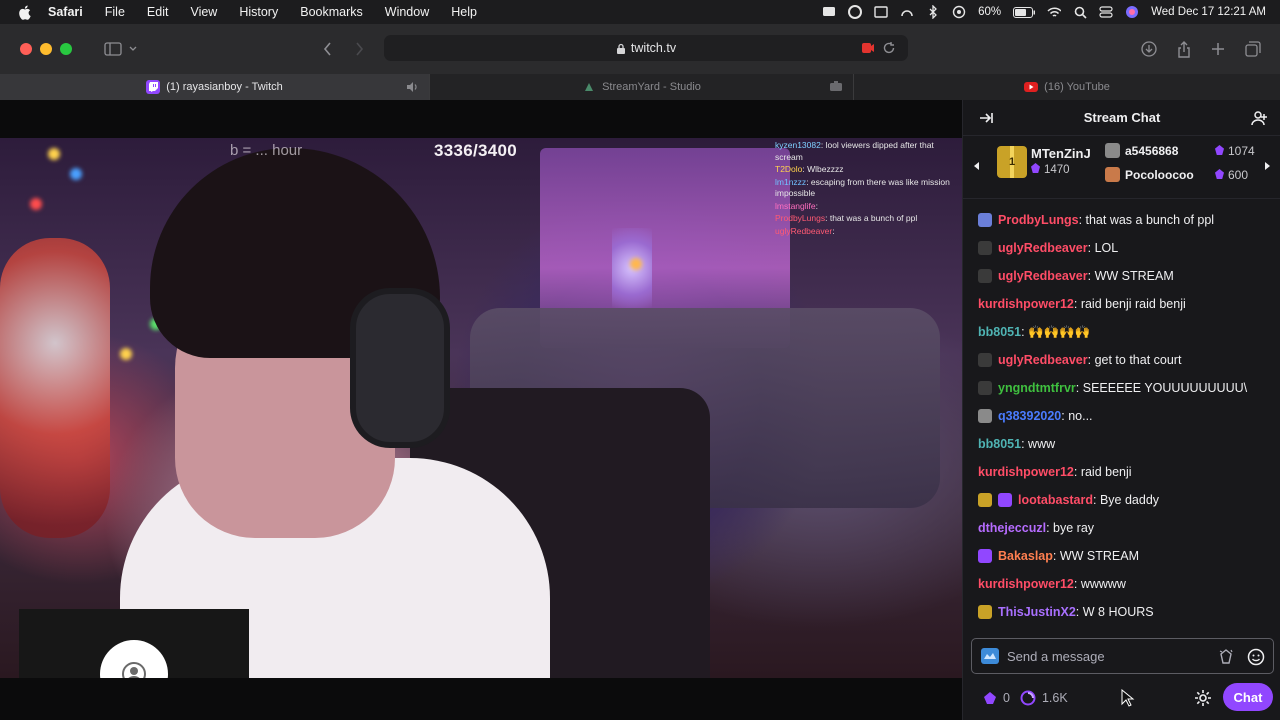 This screenshot has height=720, width=1280. What do you see at coordinates (1121, 472) in the screenshot?
I see `chat-message: kurdishpower12: raid benji` at bounding box center [1121, 472].